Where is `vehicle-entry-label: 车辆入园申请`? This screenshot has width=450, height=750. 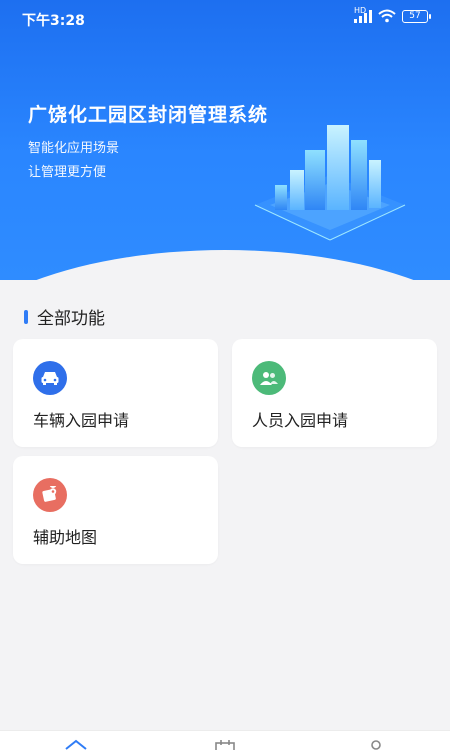
vehicle-entry-label: 车辆入园申请 is located at coordinates (81, 420).